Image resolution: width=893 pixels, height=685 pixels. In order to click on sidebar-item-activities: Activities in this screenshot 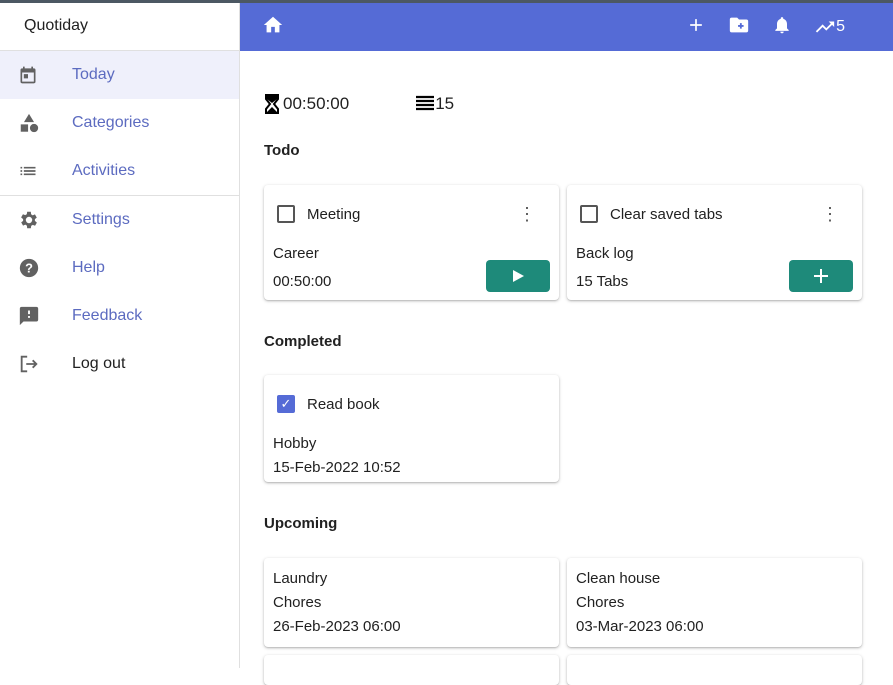, I will do `click(119, 171)`.